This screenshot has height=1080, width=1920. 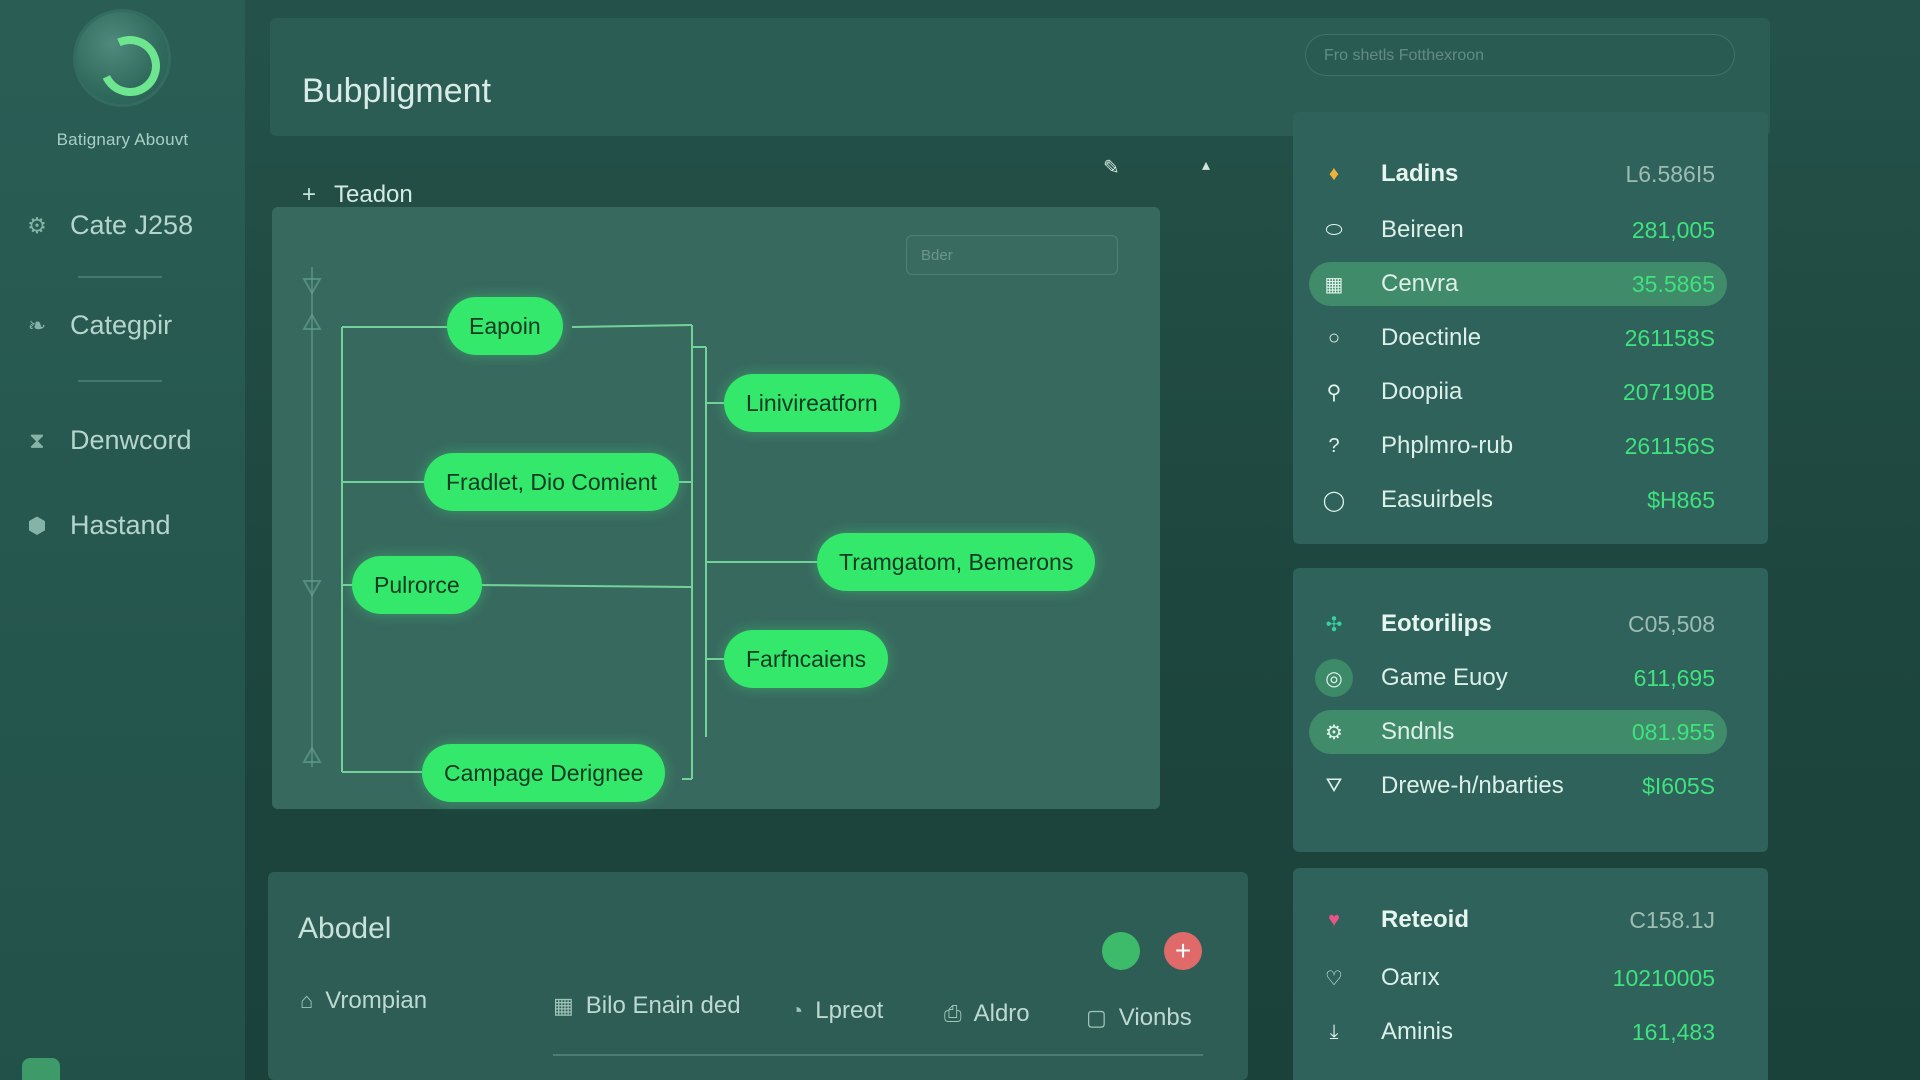 I want to click on tab-label: Aldro, so click(x=1001, y=1013).